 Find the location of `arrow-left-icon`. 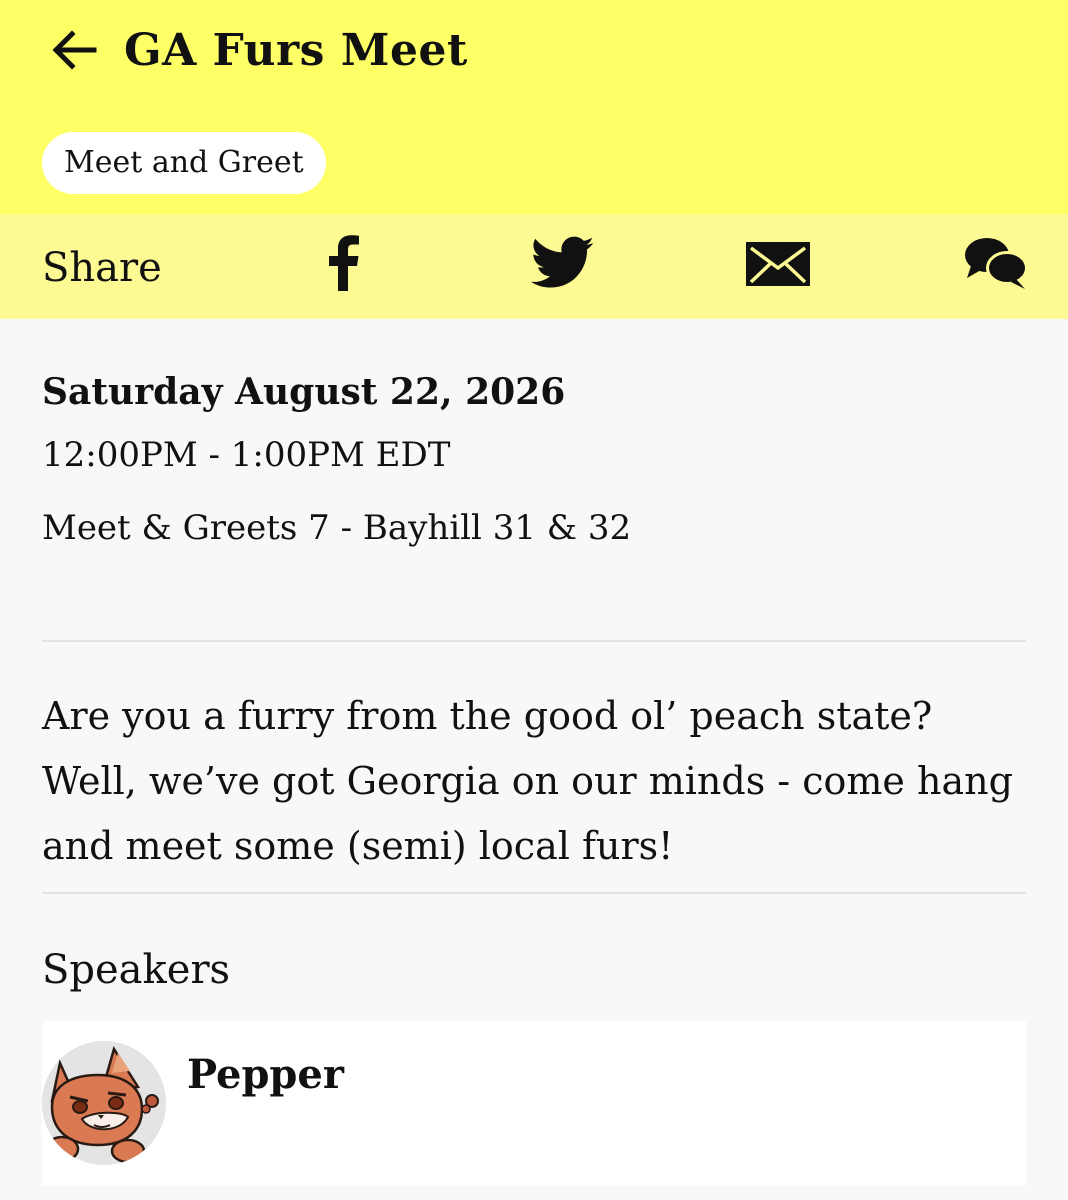

arrow-left-icon is located at coordinates (74, 50).